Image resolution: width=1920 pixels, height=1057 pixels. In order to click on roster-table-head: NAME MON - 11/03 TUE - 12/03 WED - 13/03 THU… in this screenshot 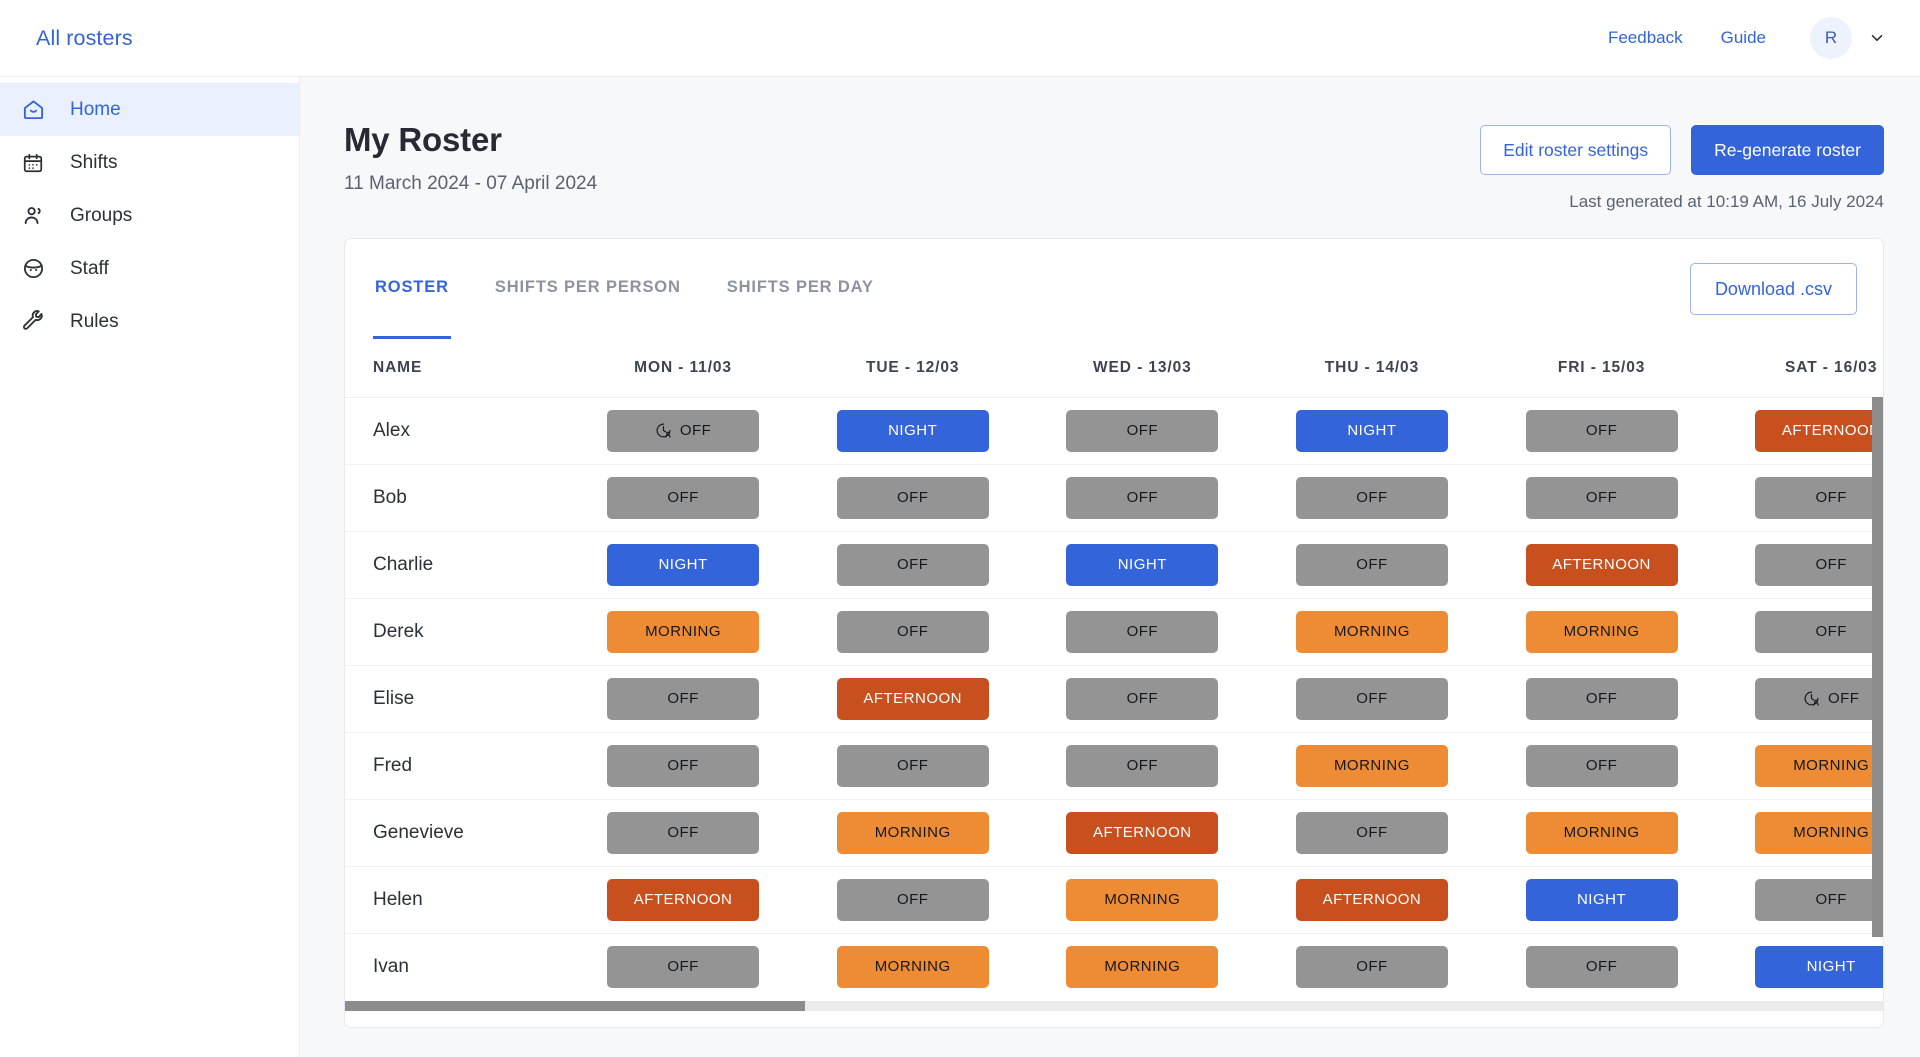, I will do `click(1114, 368)`.